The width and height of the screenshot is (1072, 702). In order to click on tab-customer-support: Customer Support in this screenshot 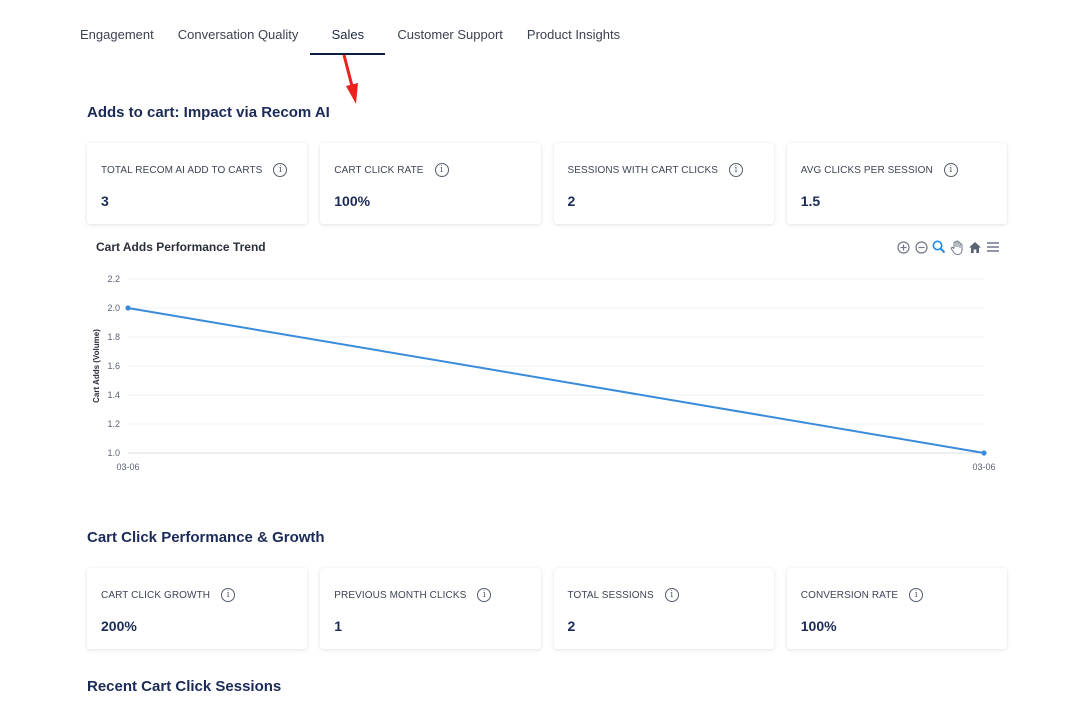, I will do `click(450, 34)`.